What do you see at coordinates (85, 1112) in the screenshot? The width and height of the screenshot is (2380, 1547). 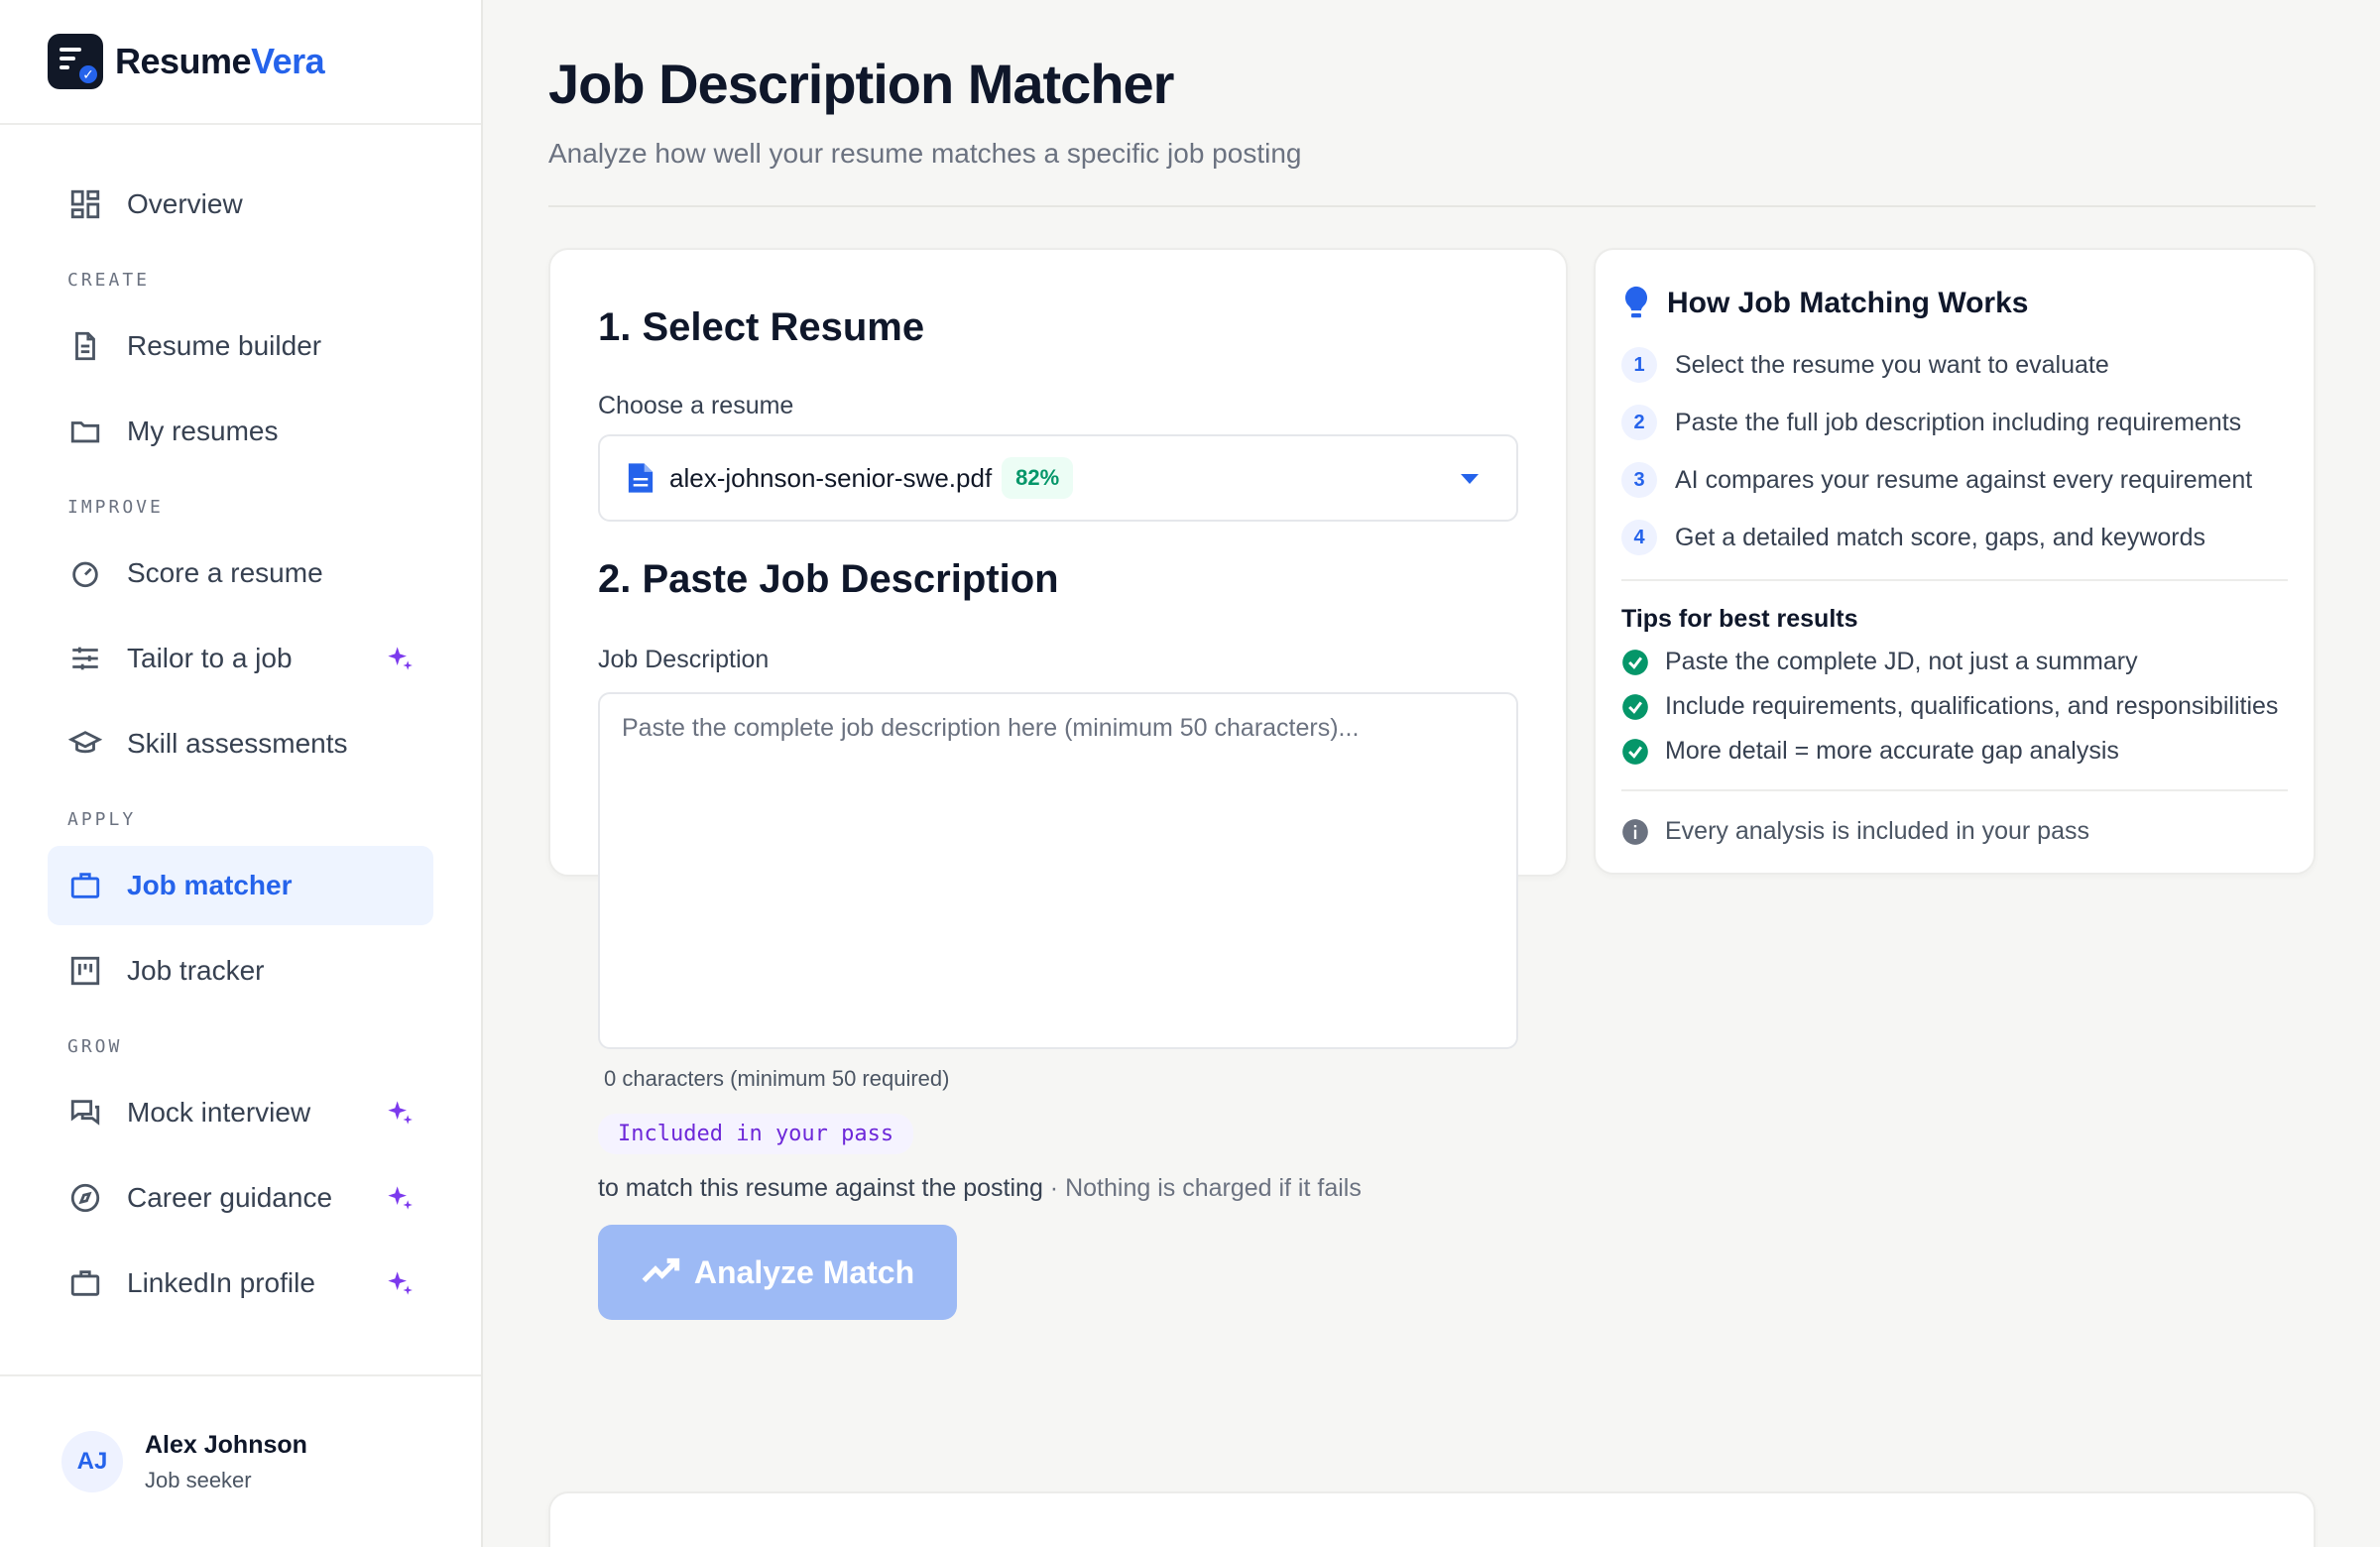 I see `chat-icon` at bounding box center [85, 1112].